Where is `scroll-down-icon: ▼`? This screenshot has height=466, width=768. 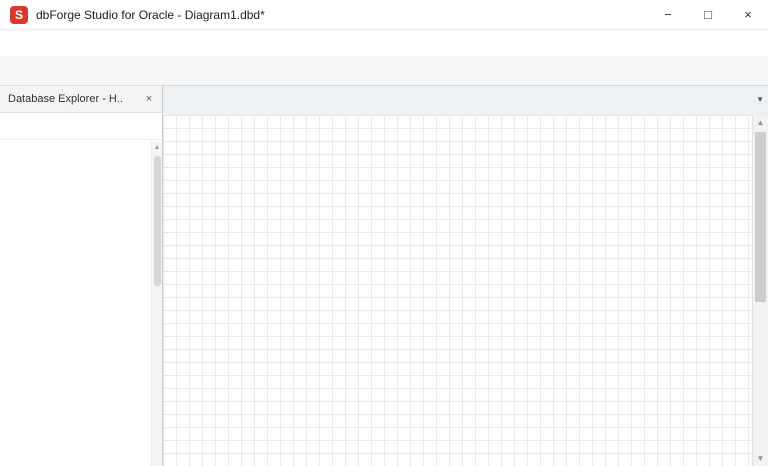 scroll-down-icon: ▼ is located at coordinates (760, 458).